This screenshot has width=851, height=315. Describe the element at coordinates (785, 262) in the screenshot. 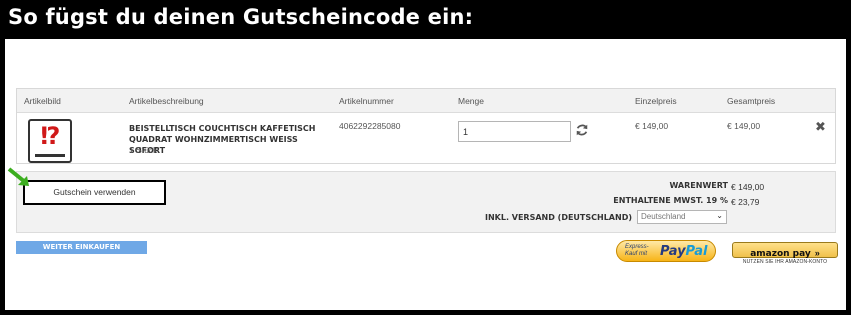

I see `amazon-pay-note: NUTZEN SIE IHR AMAZON-KONTO` at that location.